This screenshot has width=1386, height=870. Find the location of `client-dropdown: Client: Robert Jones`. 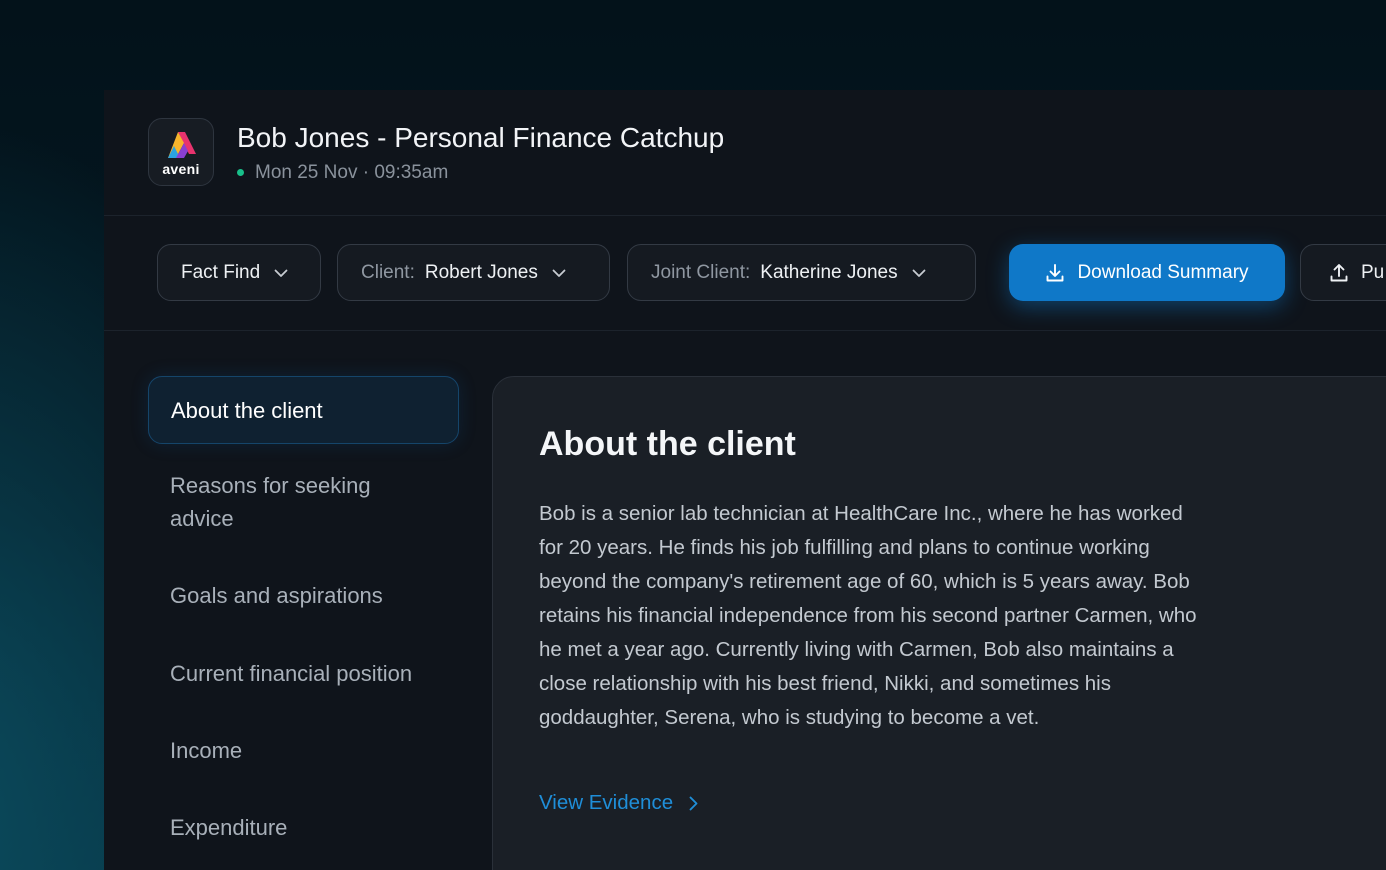

client-dropdown: Client: Robert Jones is located at coordinates (473, 272).